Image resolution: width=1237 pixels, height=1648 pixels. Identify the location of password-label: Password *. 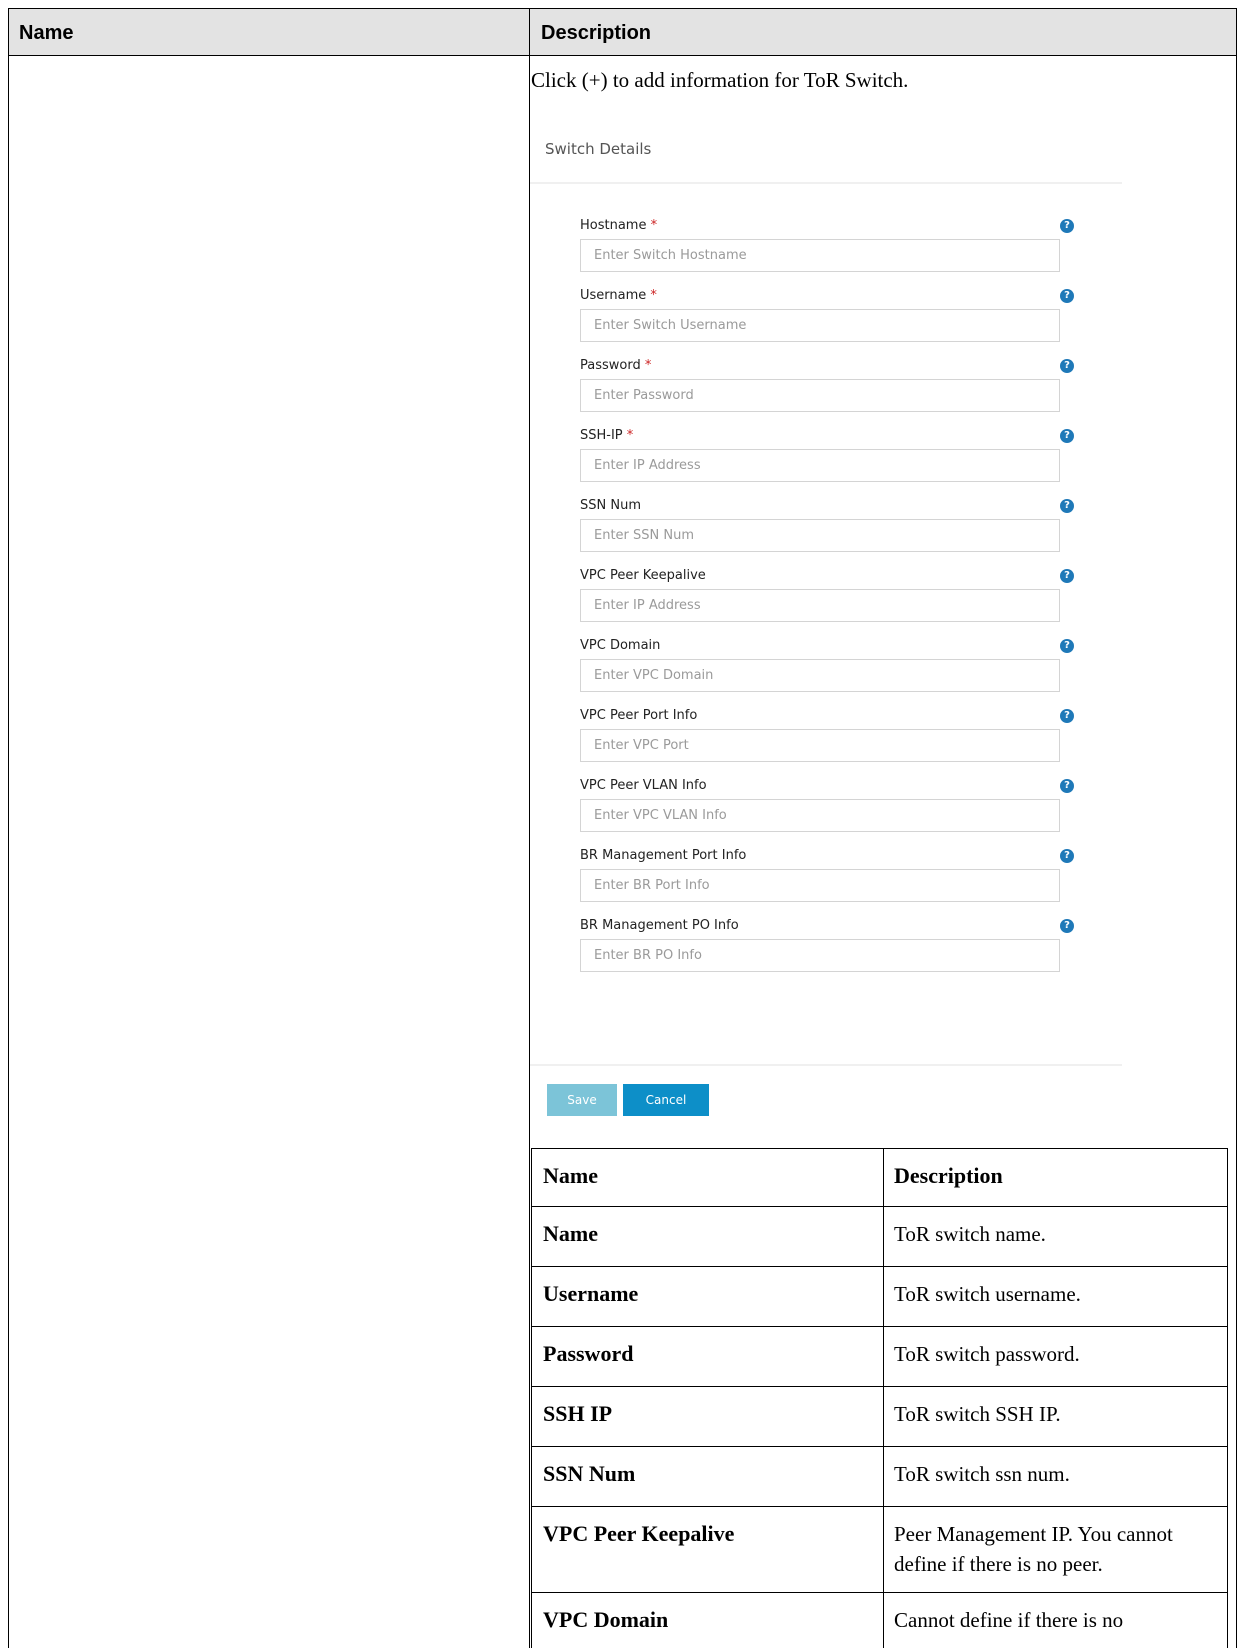
(615, 365).